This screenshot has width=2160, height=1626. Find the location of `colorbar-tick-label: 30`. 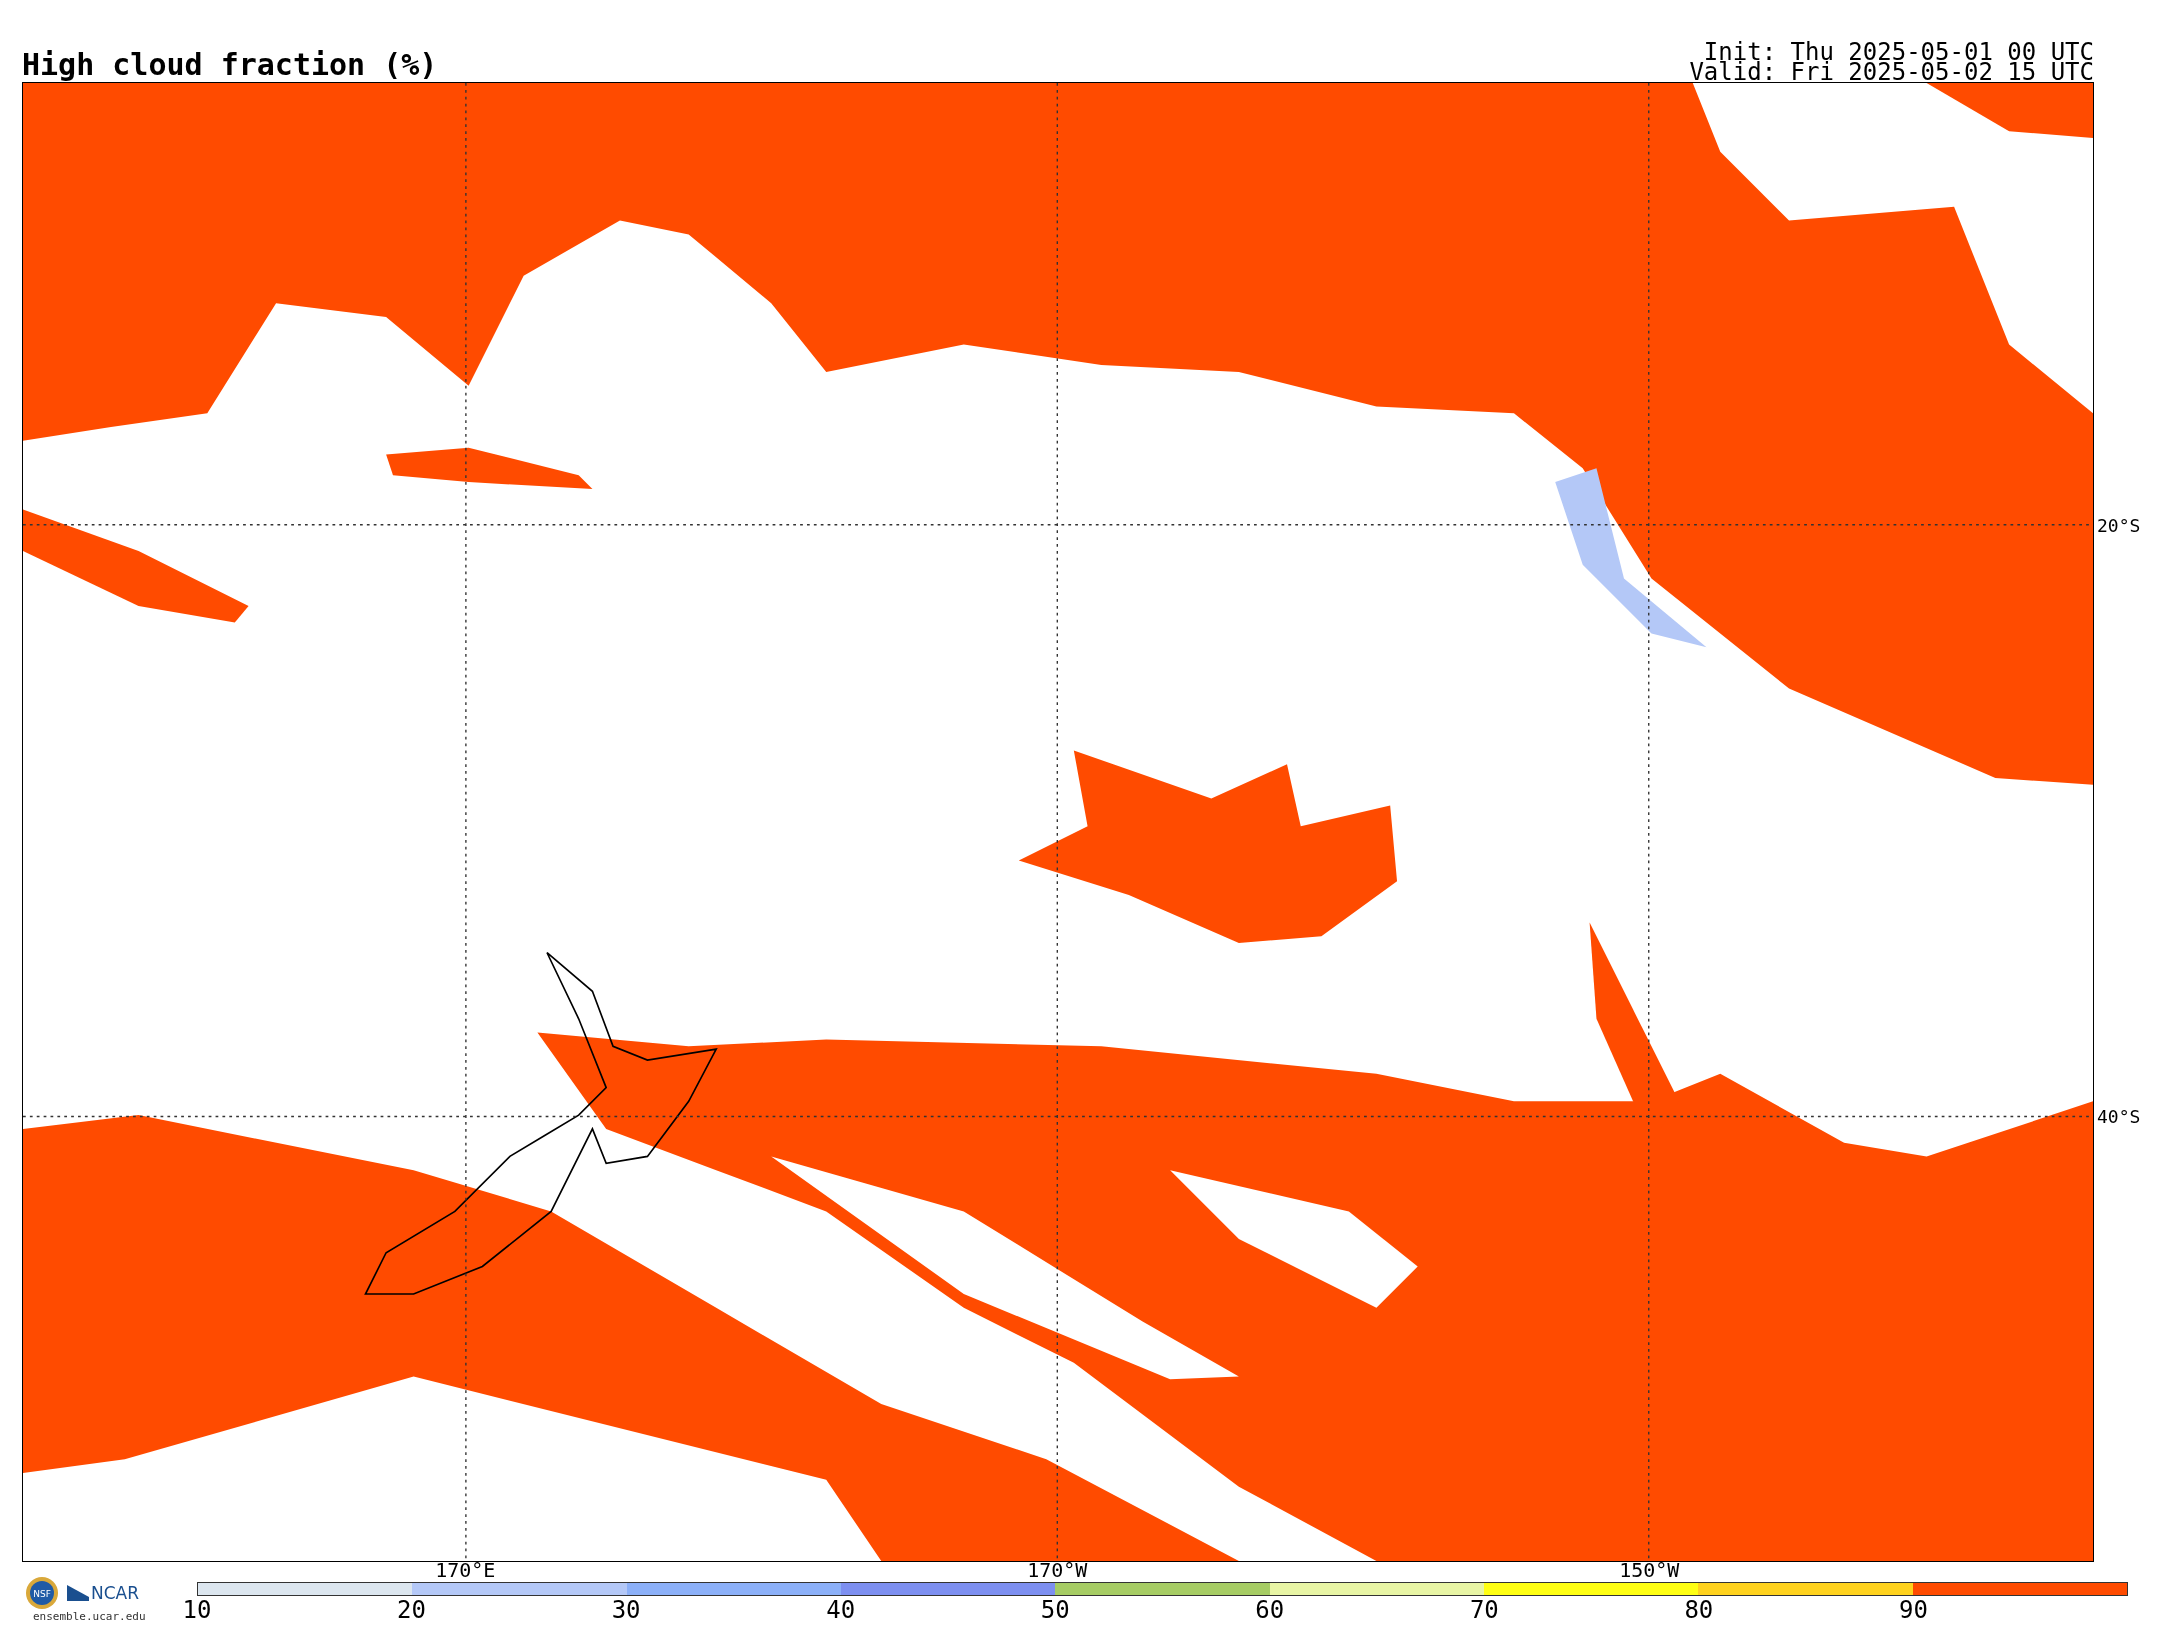

colorbar-tick-label: 30 is located at coordinates (626, 1610).